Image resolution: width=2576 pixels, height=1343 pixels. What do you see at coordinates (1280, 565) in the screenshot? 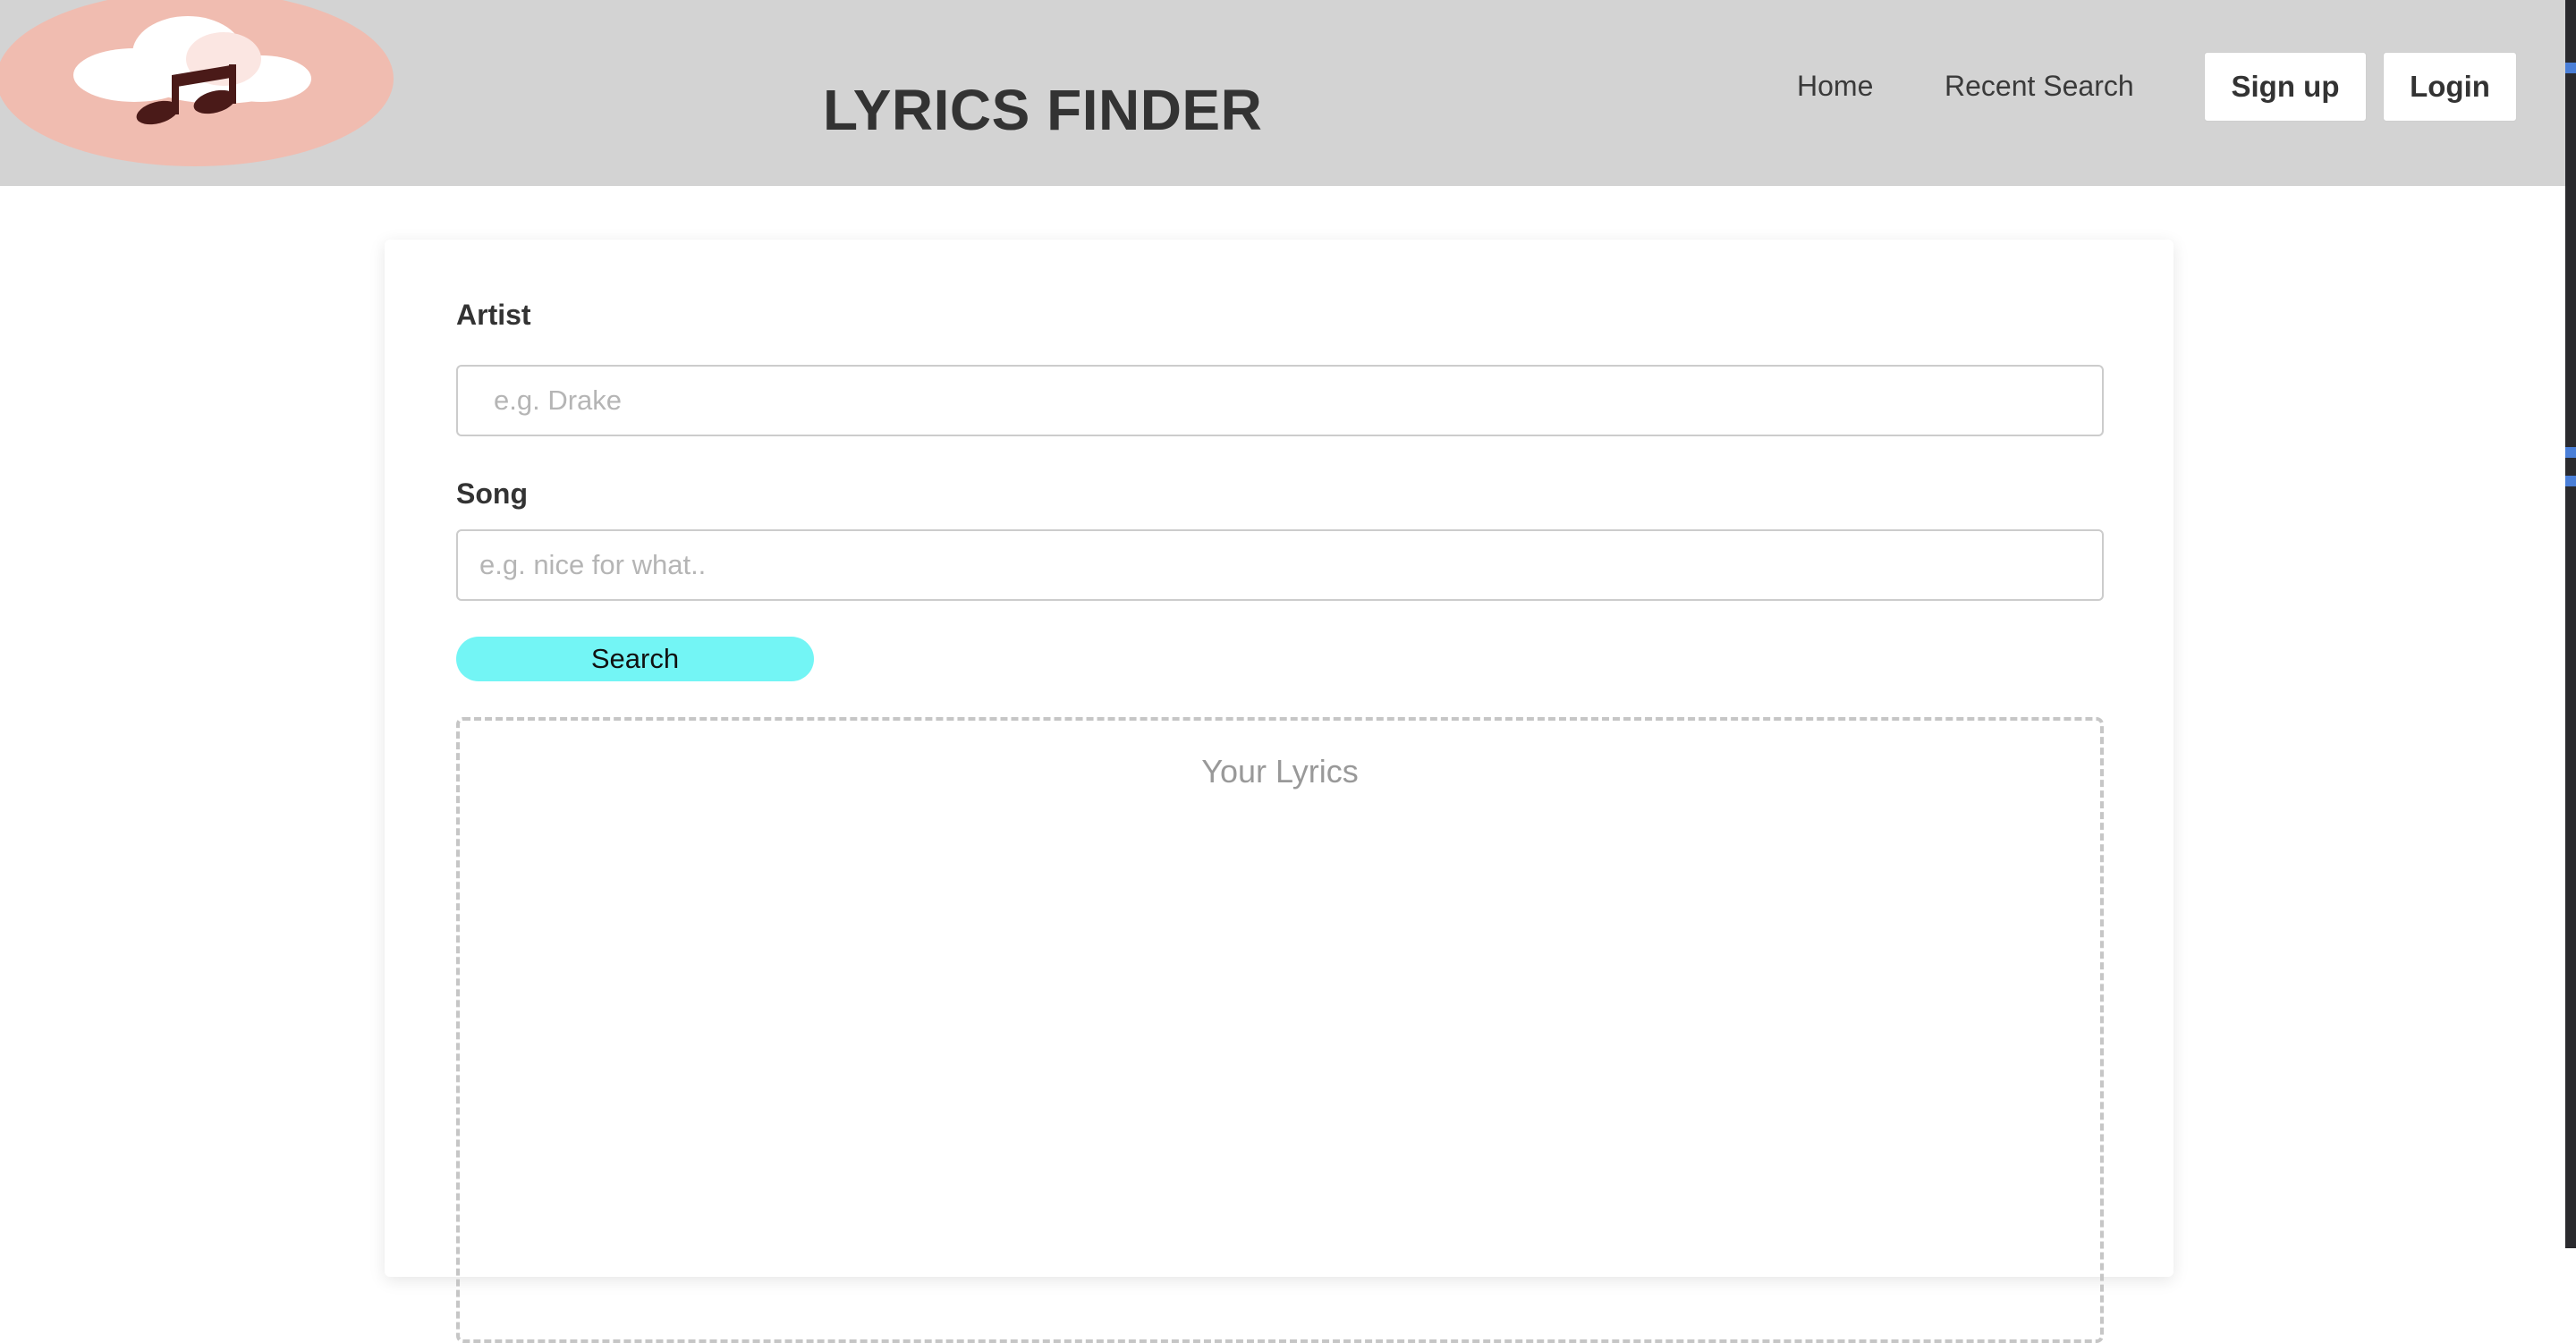
I see `song-input` at bounding box center [1280, 565].